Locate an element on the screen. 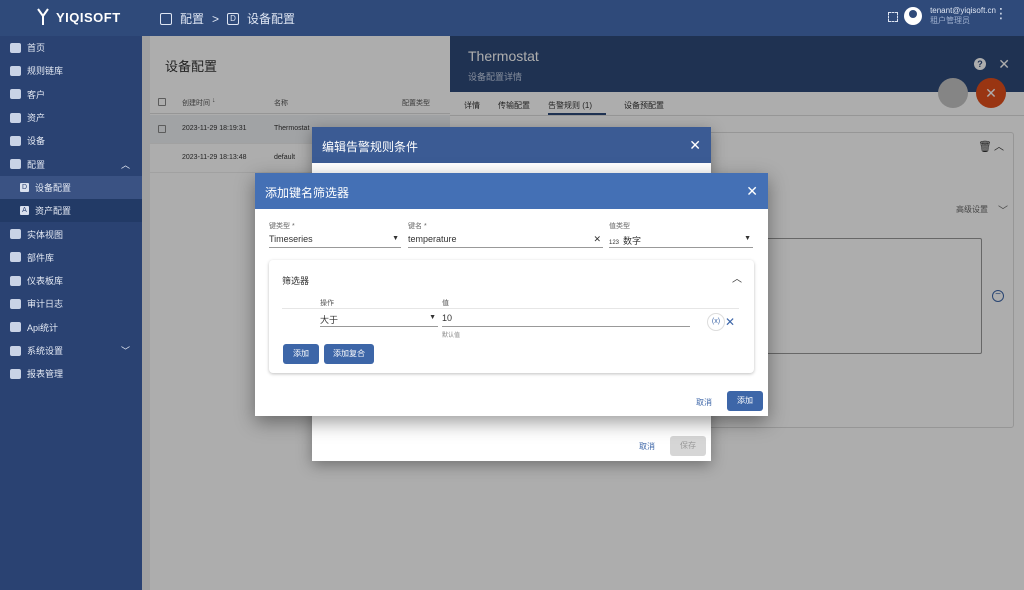 This screenshot has width=1024, height=590. sidebar-item-label: 客户 is located at coordinates (36, 94).